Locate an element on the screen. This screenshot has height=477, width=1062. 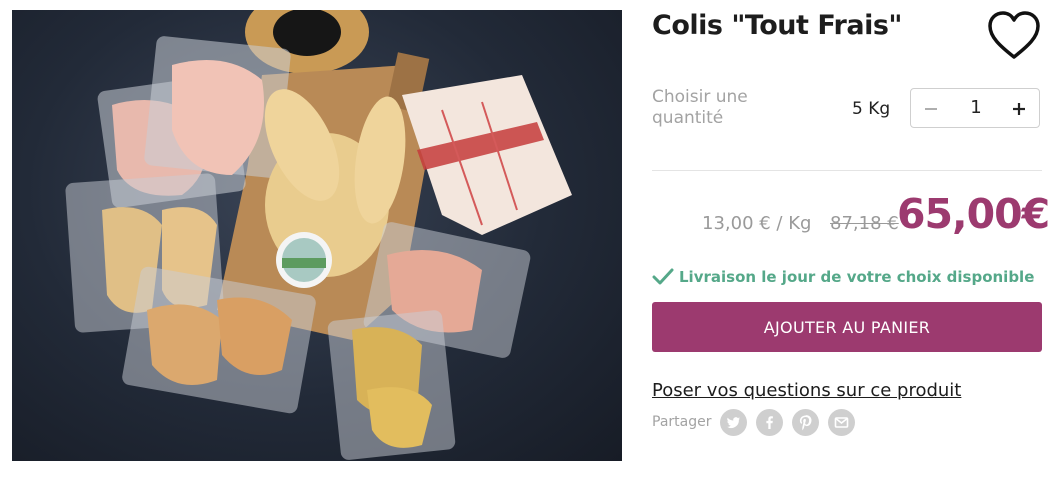
divider is located at coordinates (847, 170).